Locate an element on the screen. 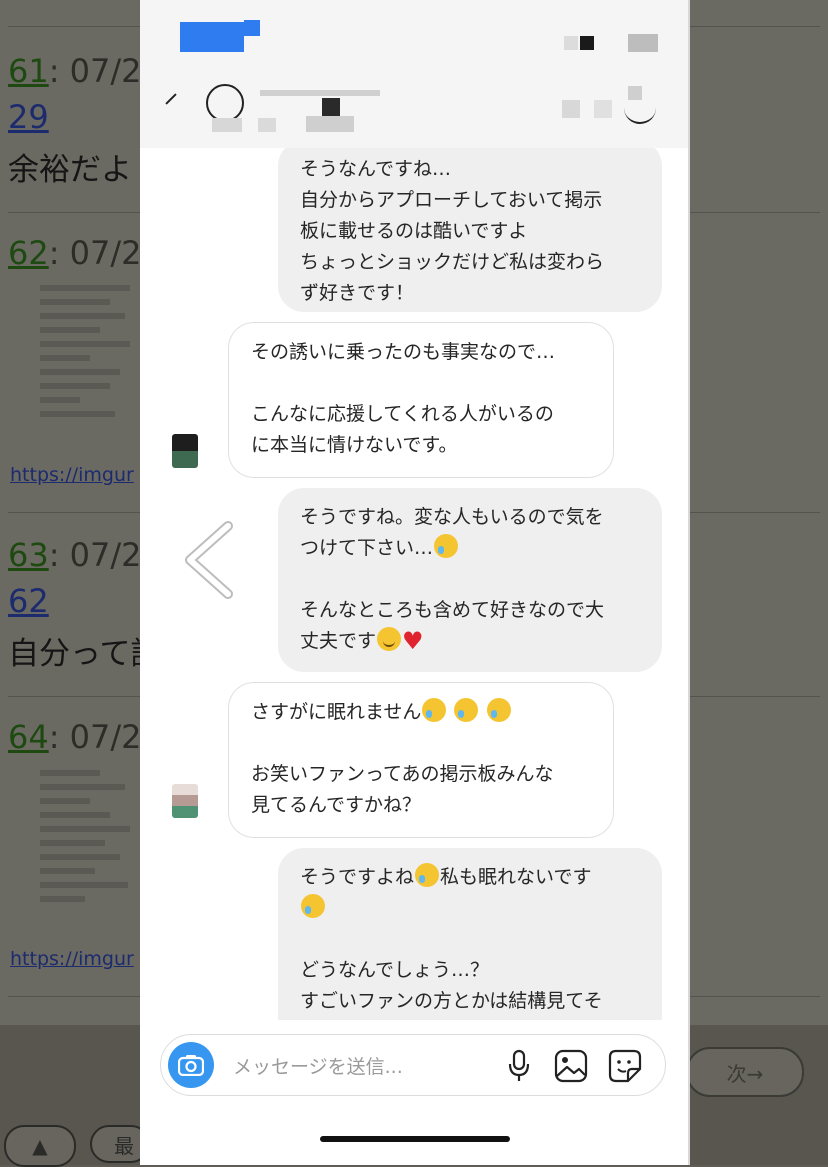 The height and width of the screenshot is (1167, 828). message-line: ちょっとショックだけど私は変わら is located at coordinates (452, 262).